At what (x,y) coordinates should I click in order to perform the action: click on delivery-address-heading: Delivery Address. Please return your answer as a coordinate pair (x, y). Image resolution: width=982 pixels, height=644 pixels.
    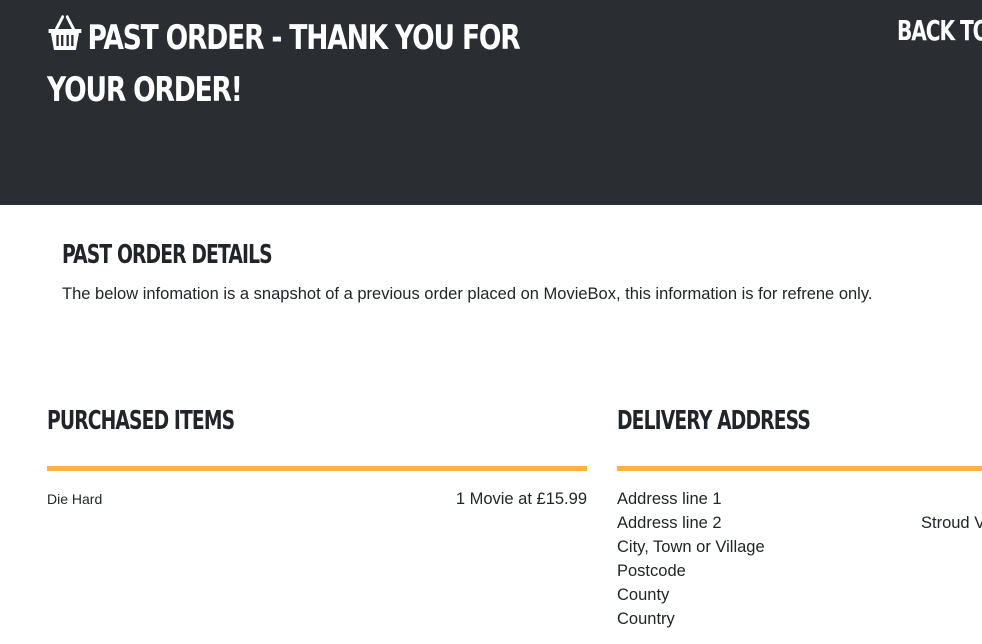
    Looking at the image, I should click on (714, 421).